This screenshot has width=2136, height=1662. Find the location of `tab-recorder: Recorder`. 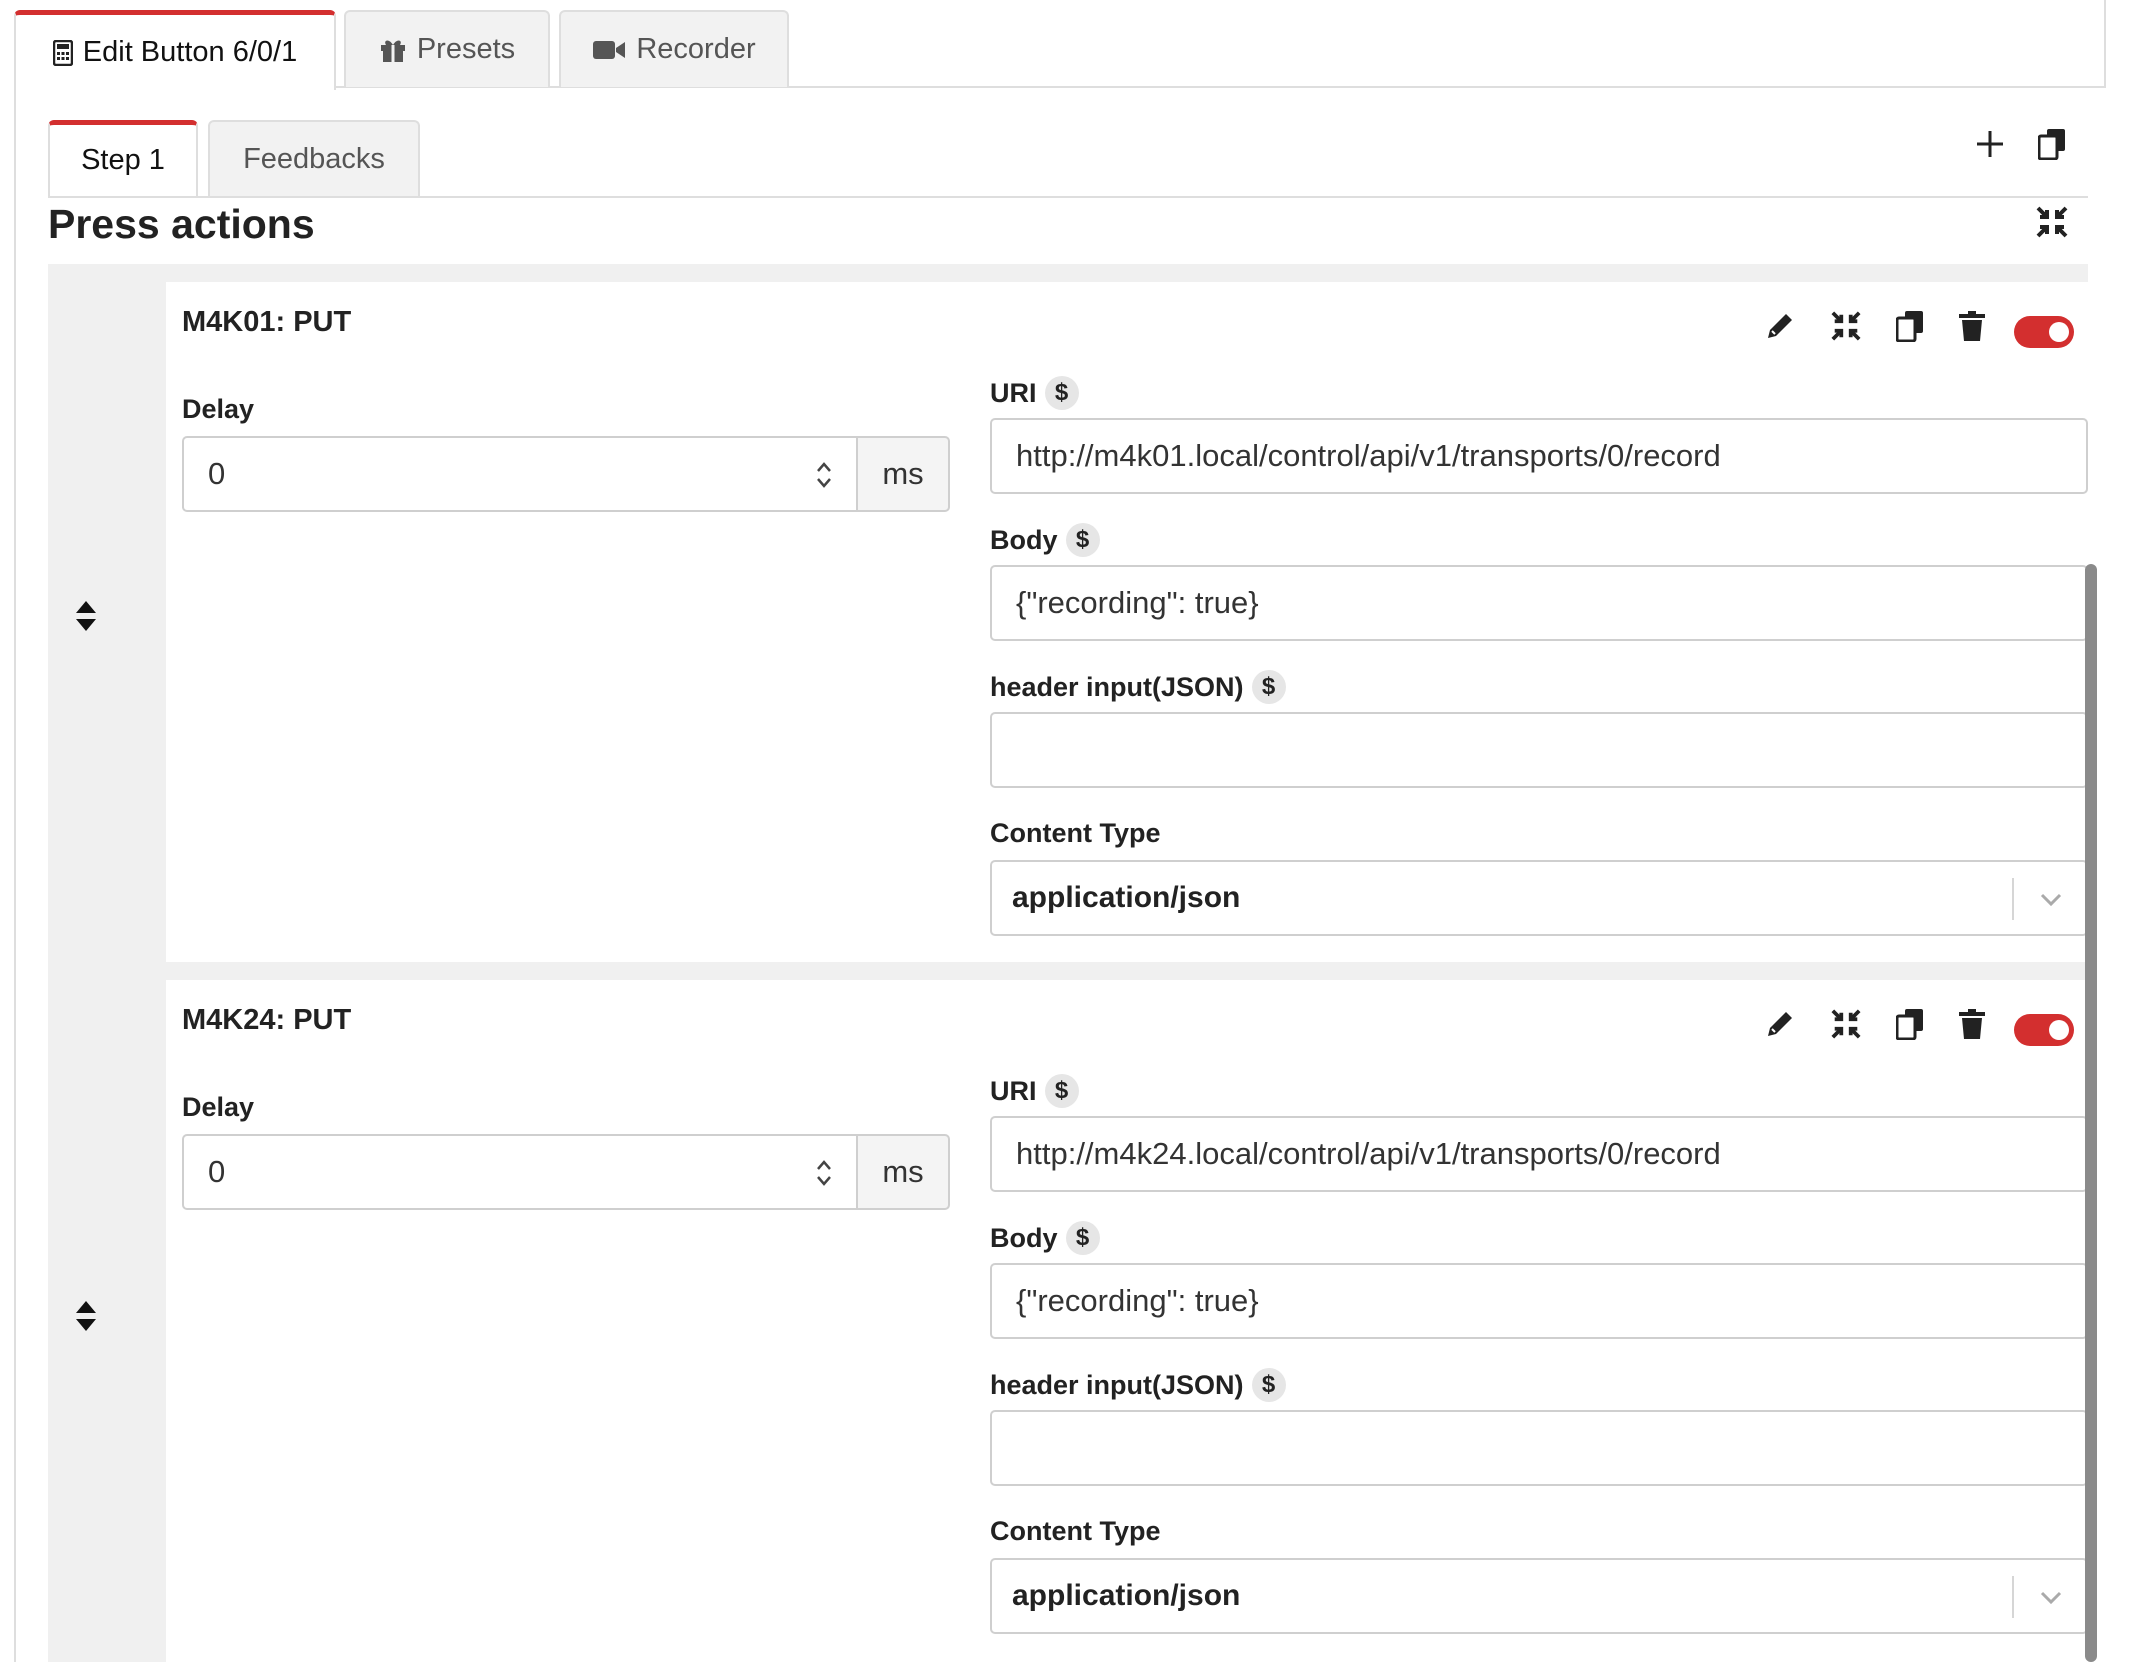

tab-recorder: Recorder is located at coordinates (674, 48).